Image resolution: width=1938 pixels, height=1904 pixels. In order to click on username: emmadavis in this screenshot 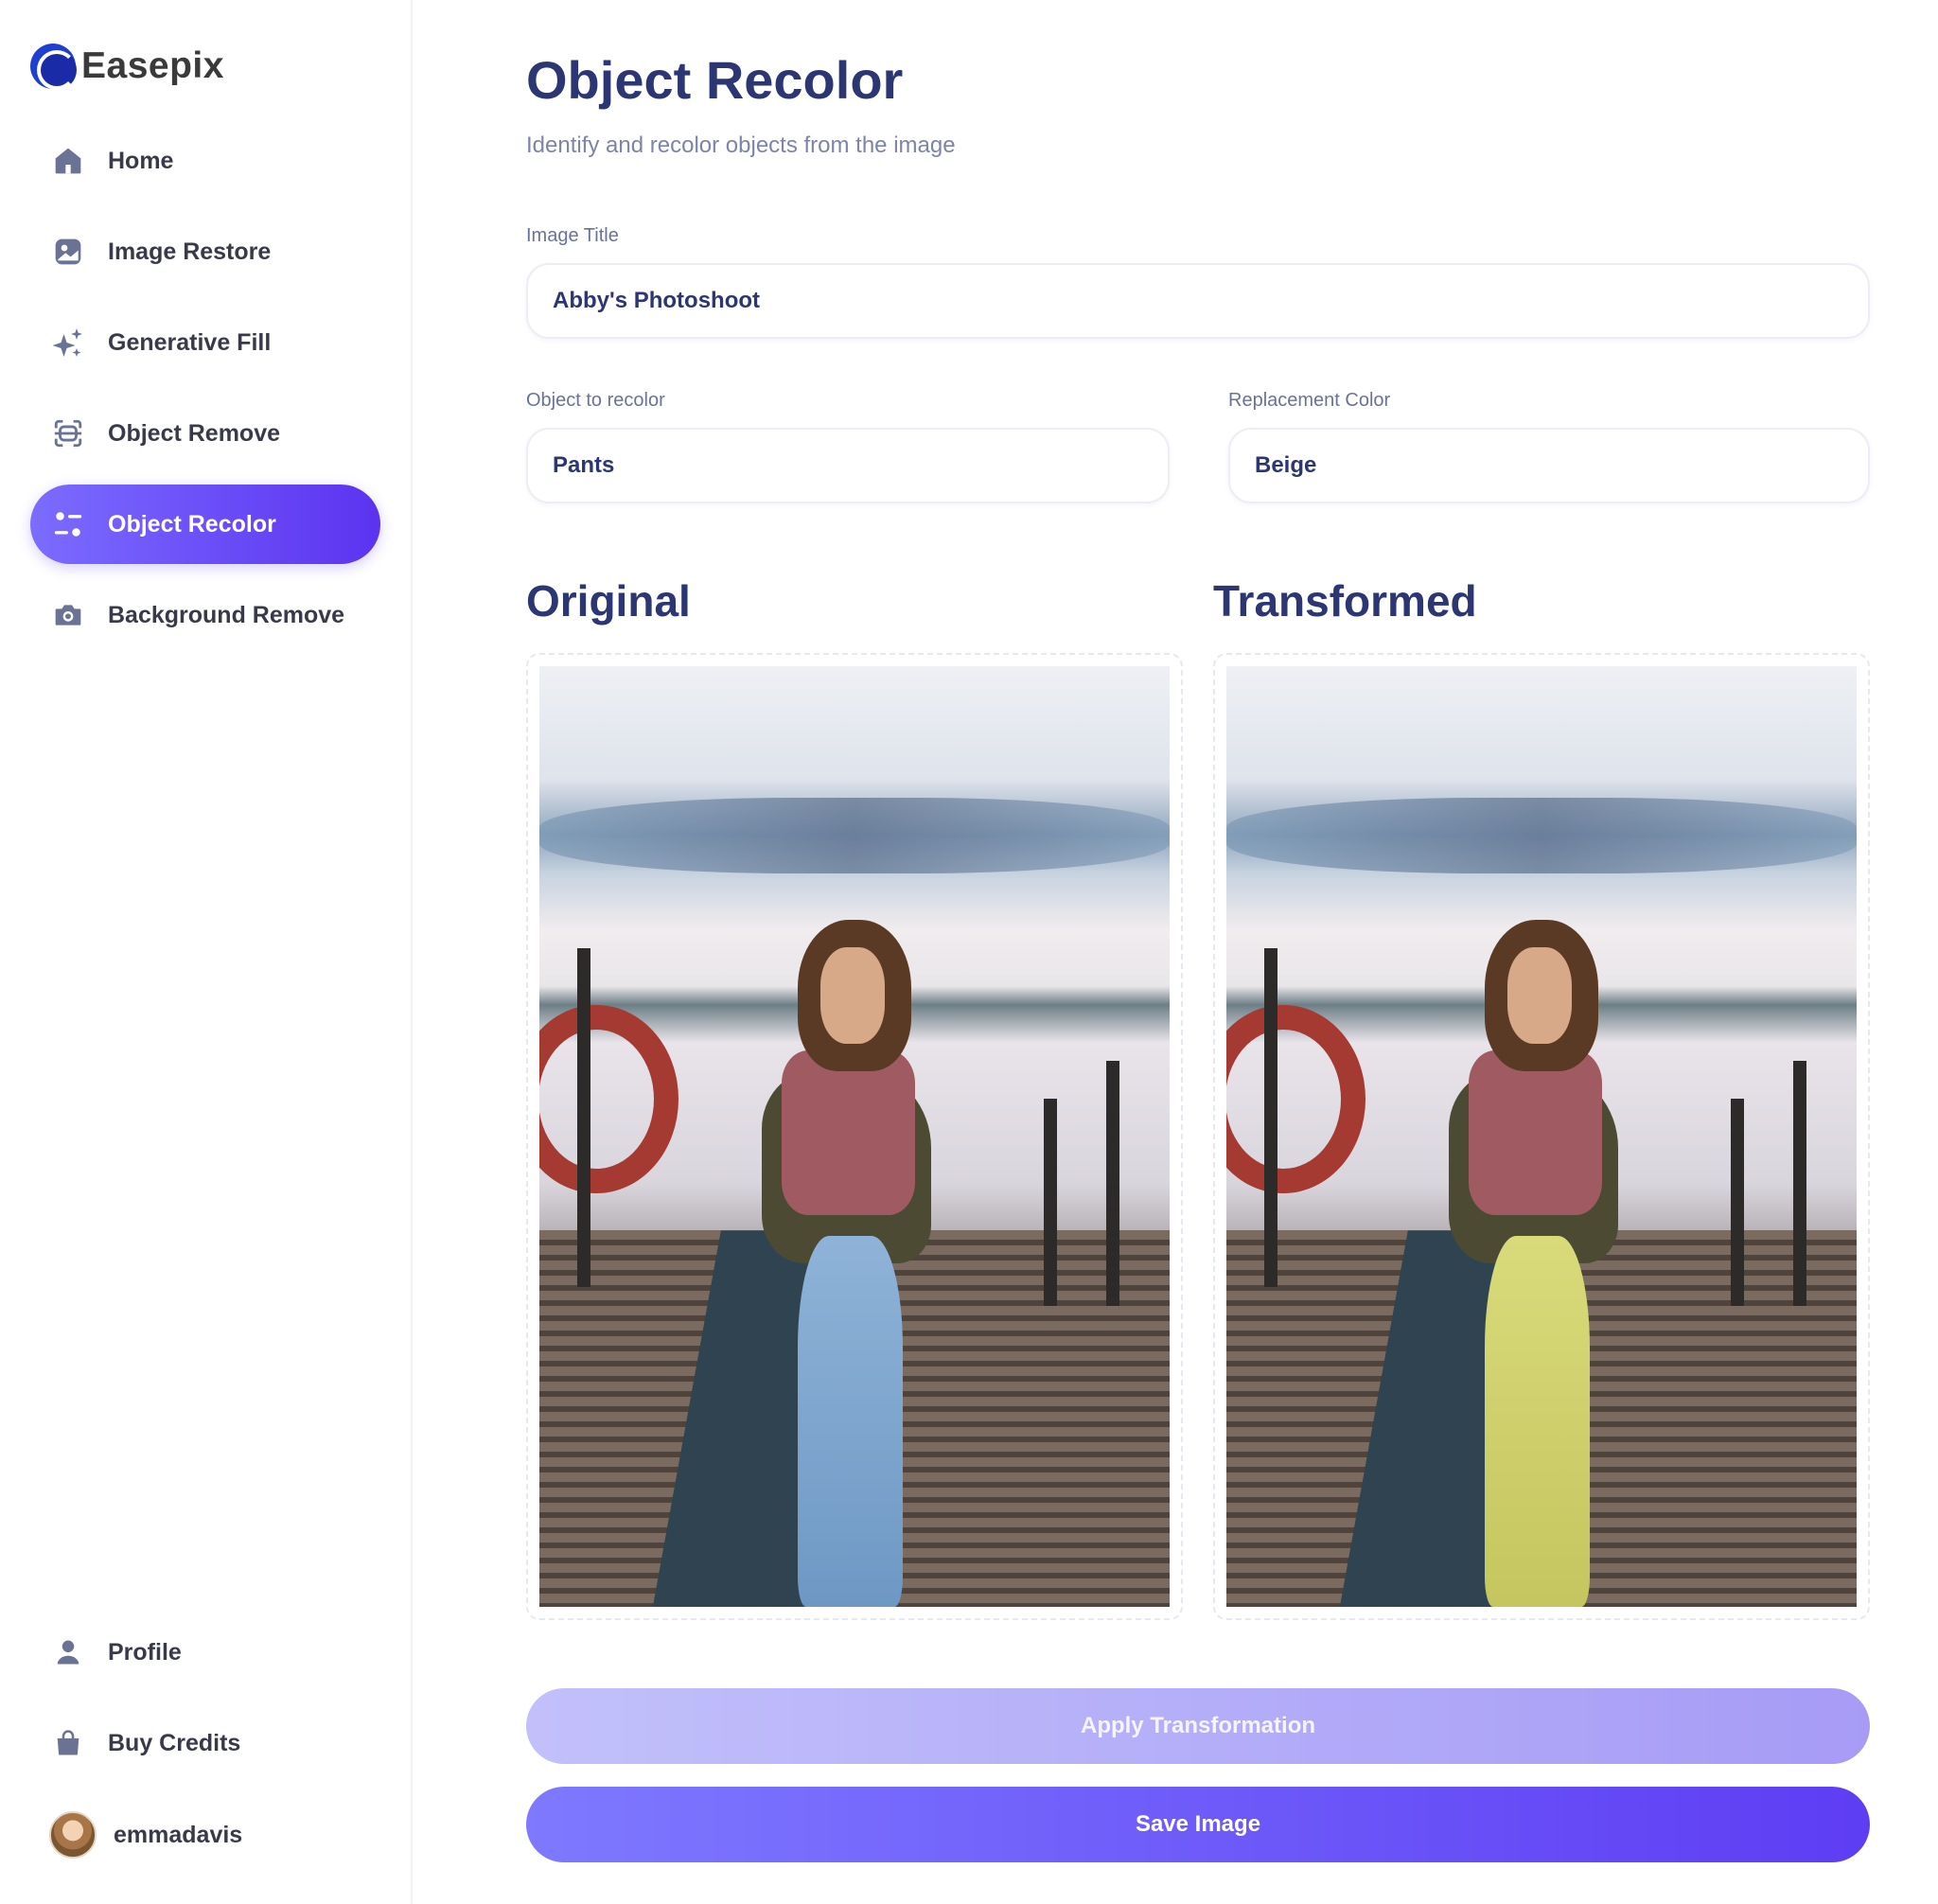, I will do `click(178, 1834)`.